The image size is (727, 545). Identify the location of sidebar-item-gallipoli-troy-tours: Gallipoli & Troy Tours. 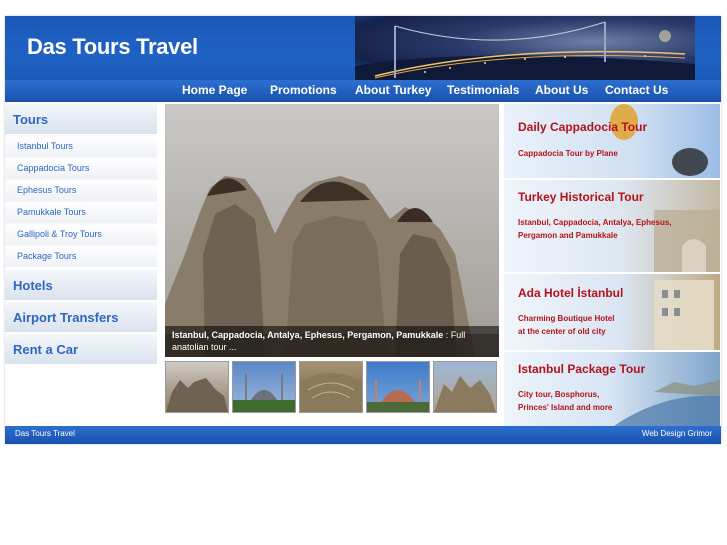
(81, 234).